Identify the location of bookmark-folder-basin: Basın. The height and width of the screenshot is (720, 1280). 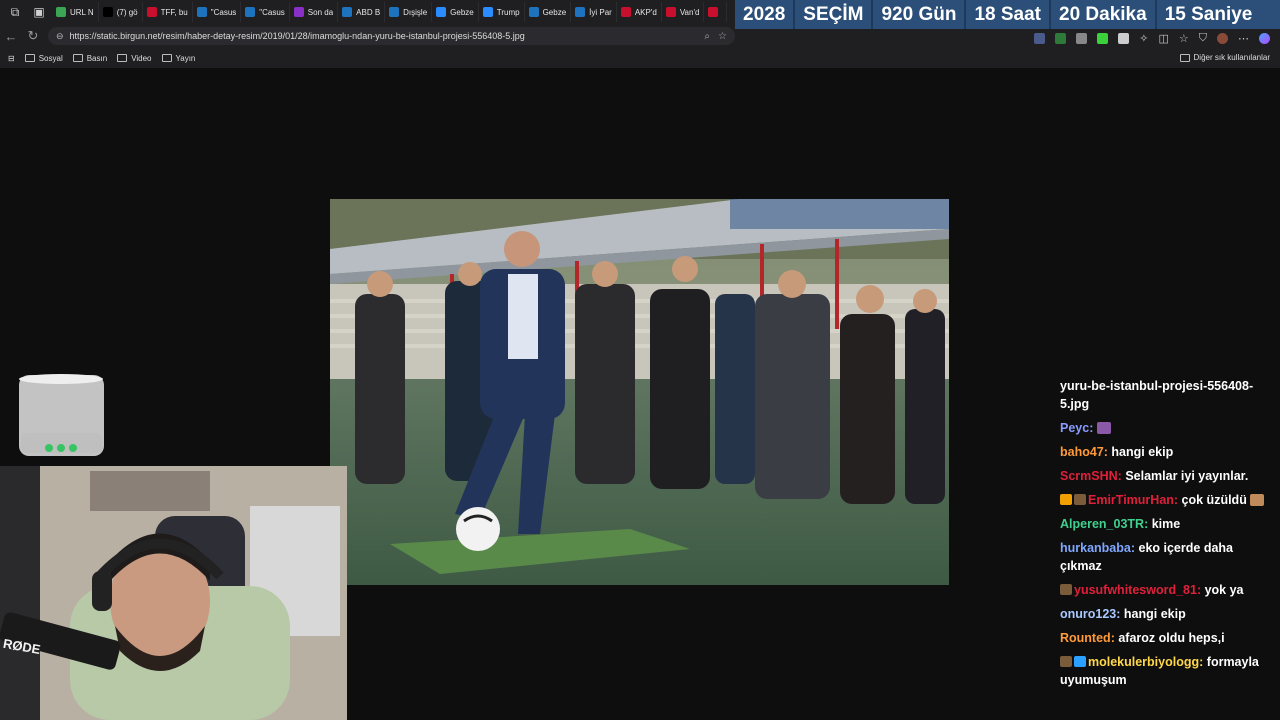
(89, 58).